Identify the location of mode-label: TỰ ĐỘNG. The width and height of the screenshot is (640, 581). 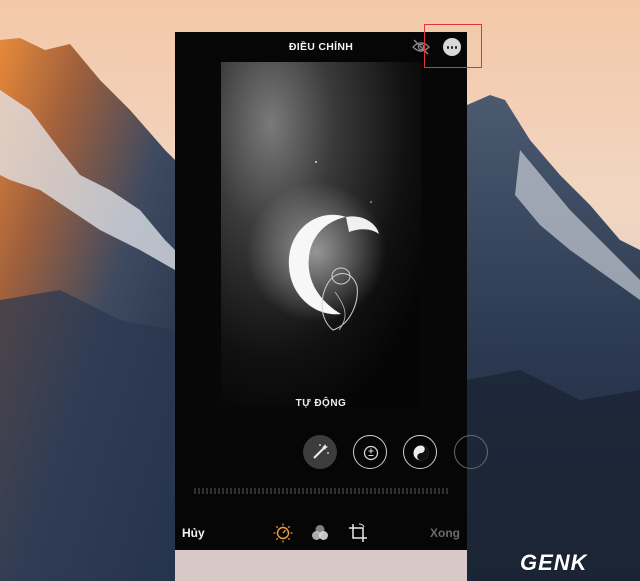
(321, 403).